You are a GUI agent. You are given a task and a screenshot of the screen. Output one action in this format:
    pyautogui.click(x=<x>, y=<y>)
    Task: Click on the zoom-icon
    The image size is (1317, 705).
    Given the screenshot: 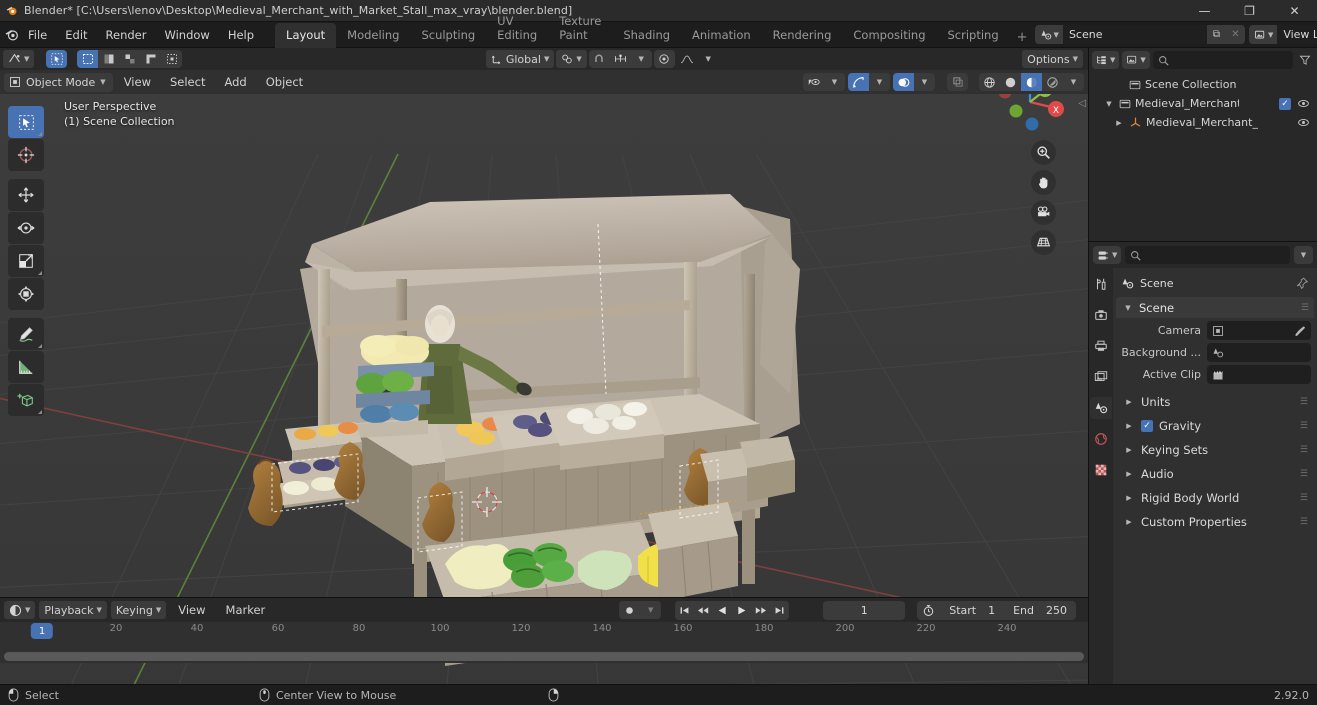 What is the action you would take?
    pyautogui.click(x=1043, y=152)
    